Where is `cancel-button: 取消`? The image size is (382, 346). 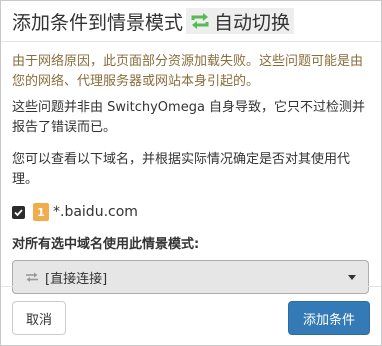
cancel-button: 取消 is located at coordinates (39, 318).